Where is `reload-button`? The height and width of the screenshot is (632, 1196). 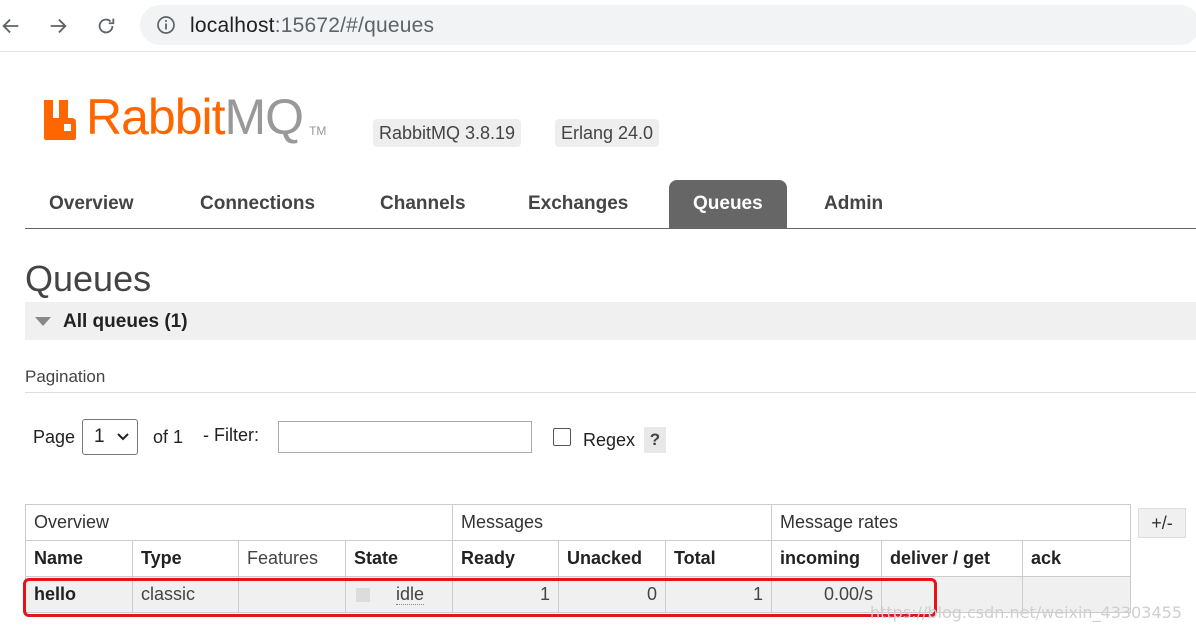 reload-button is located at coordinates (106, 26).